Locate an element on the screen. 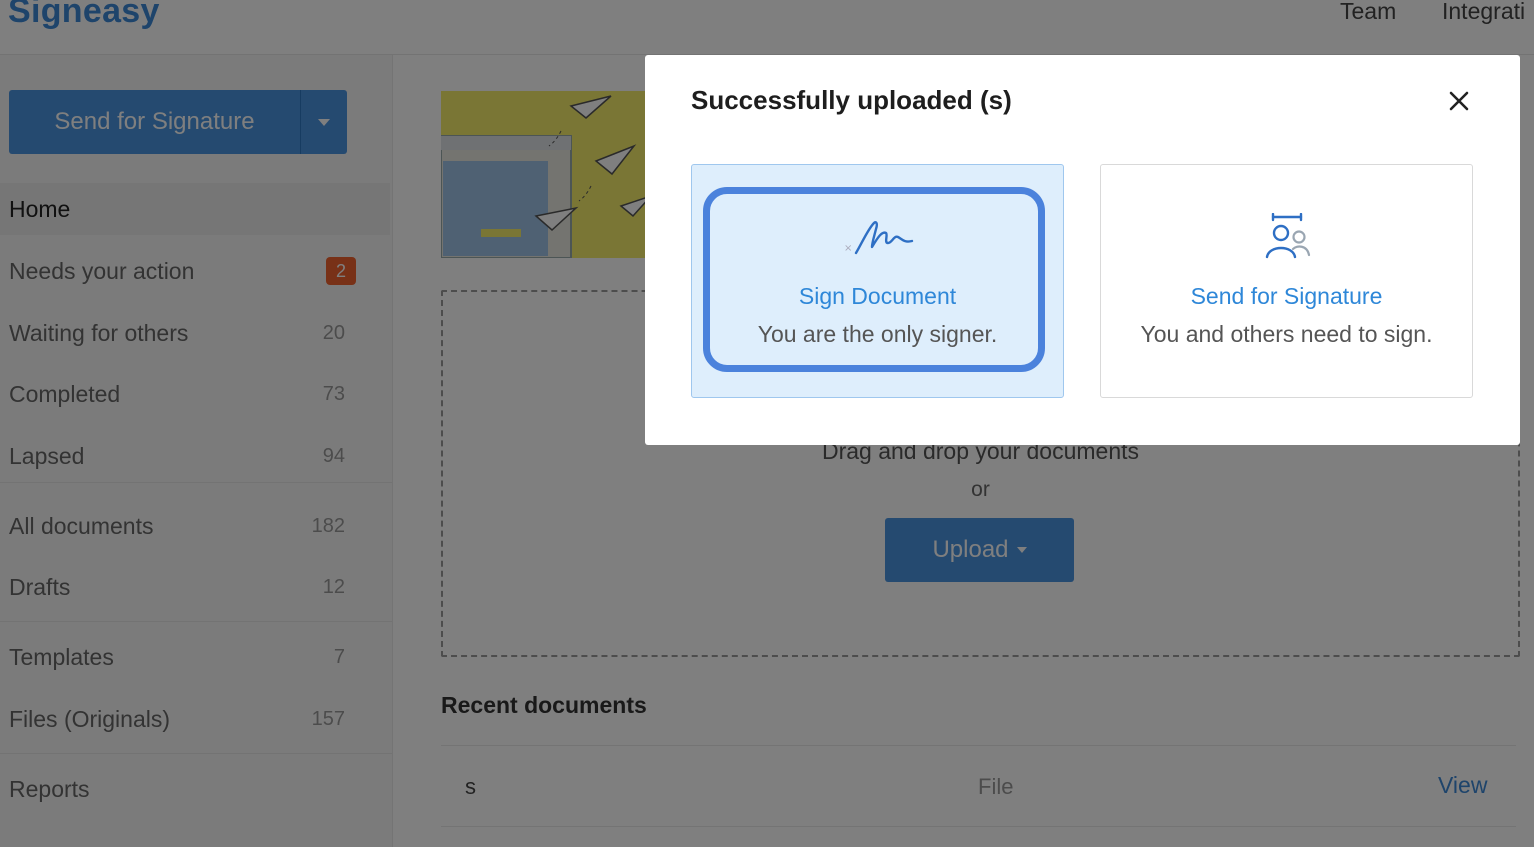 This screenshot has height=847, width=1534. sign-document-option: × Sign Document You are the only signer. is located at coordinates (877, 281).